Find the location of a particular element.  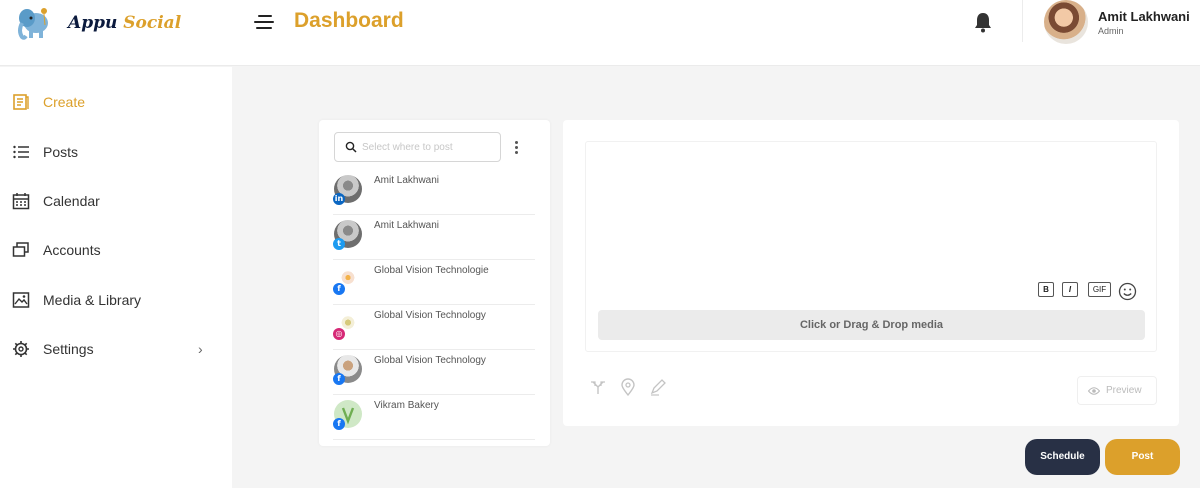

linkedin-icon: in is located at coordinates (339, 199).